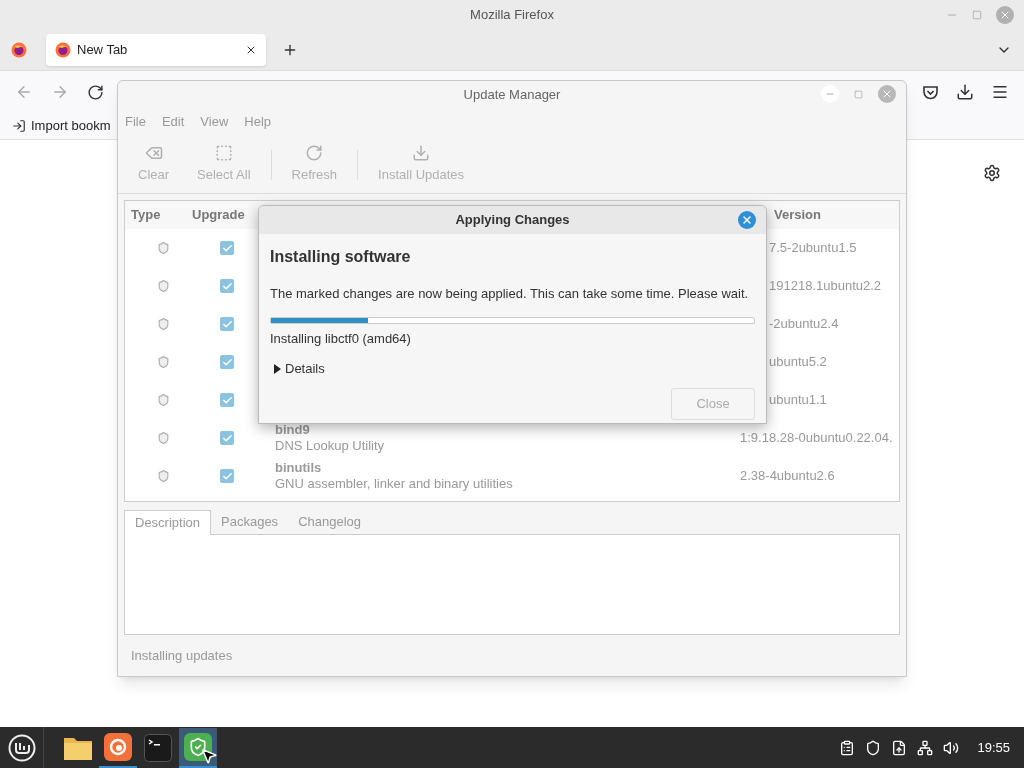  I want to click on dialog-message: The marked changes are now being applied. This can take some time. Please wait., so click(510, 294).